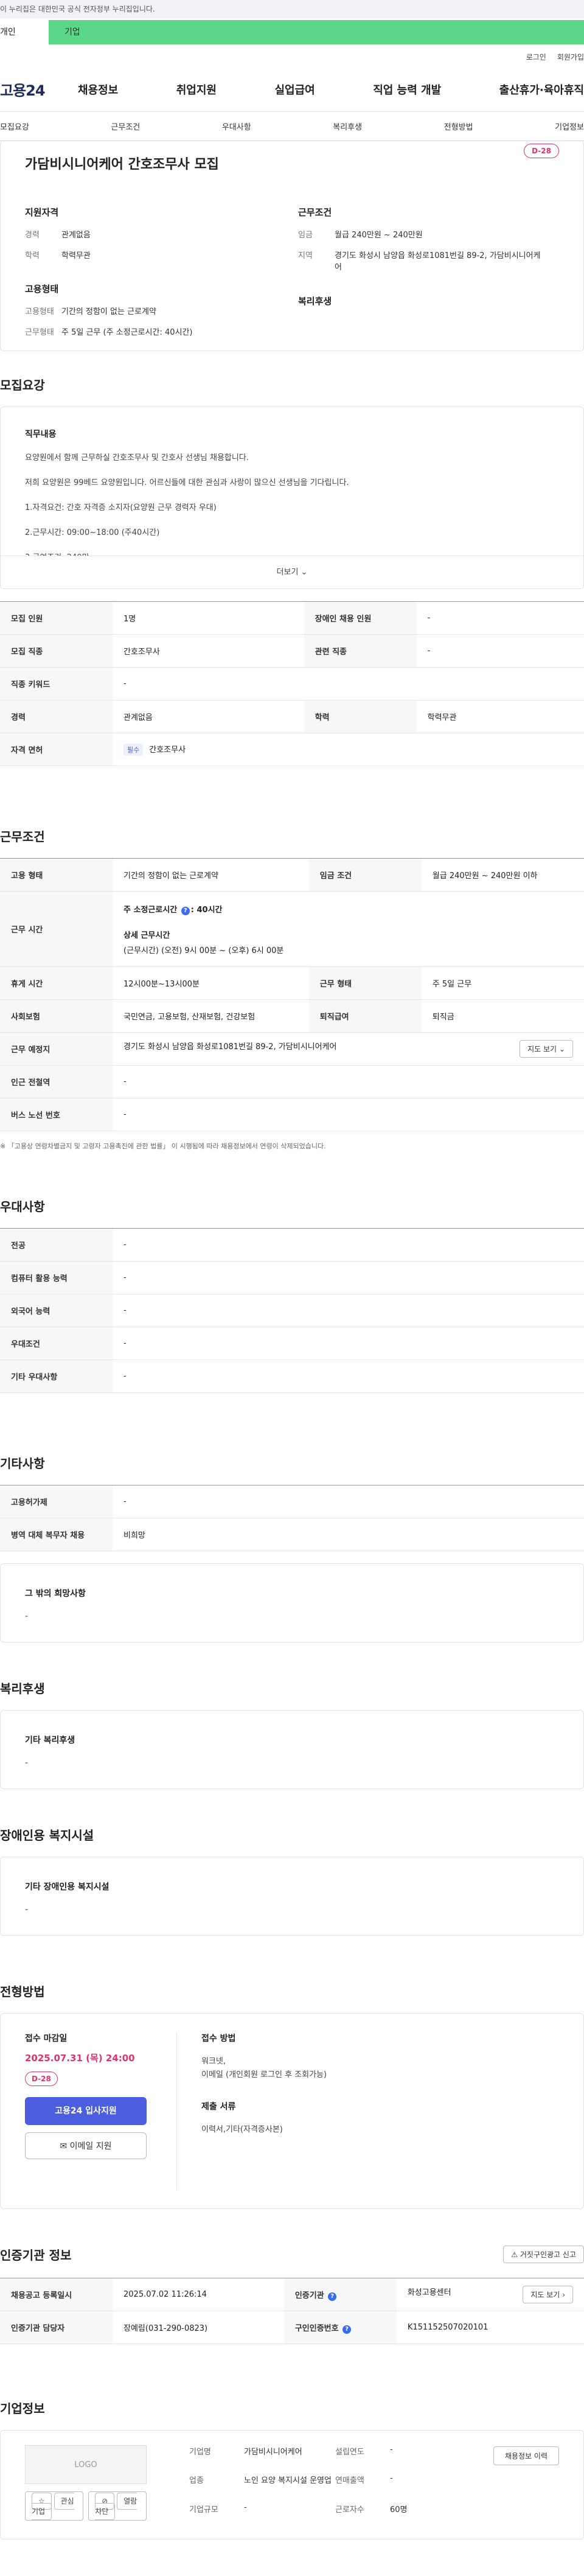  Describe the element at coordinates (98, 89) in the screenshot. I see `gnb-item: 채용정보` at that location.